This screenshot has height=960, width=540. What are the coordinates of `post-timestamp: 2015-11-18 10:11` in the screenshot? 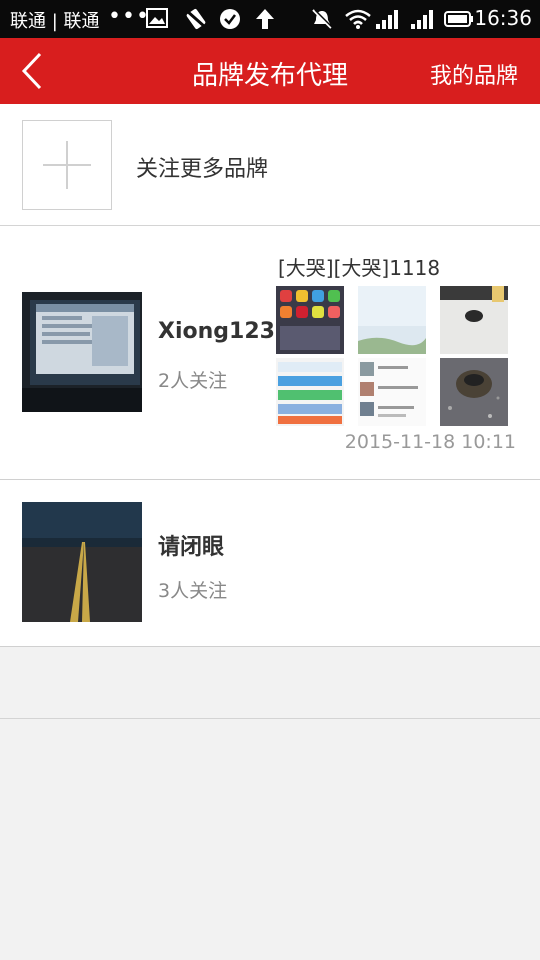 It's located at (430, 442).